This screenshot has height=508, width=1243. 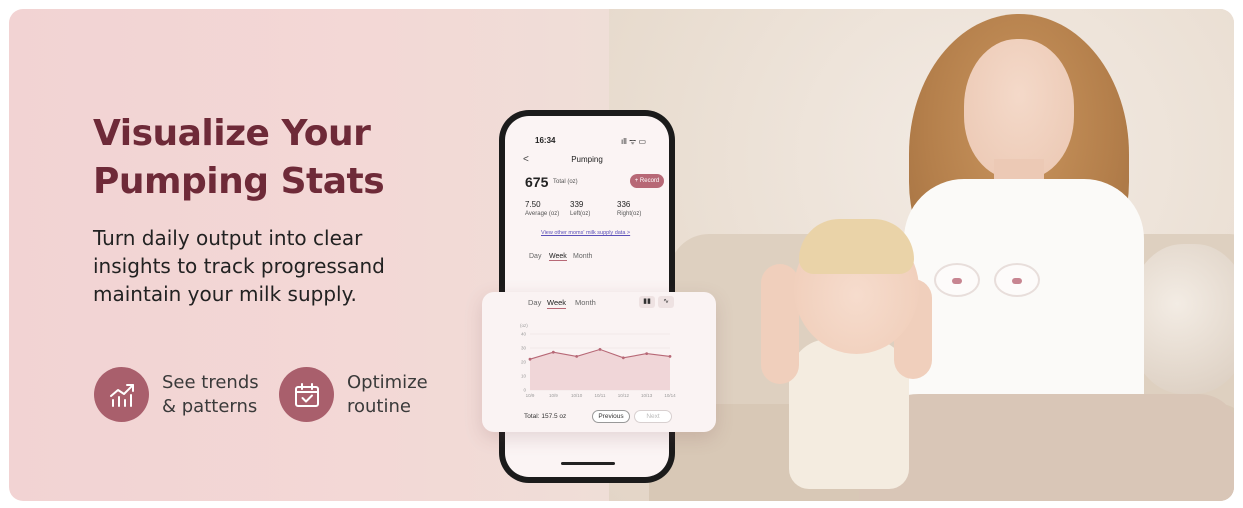 What do you see at coordinates (545, 416) in the screenshot?
I see `card-total: Total: 157.5 oz` at bounding box center [545, 416].